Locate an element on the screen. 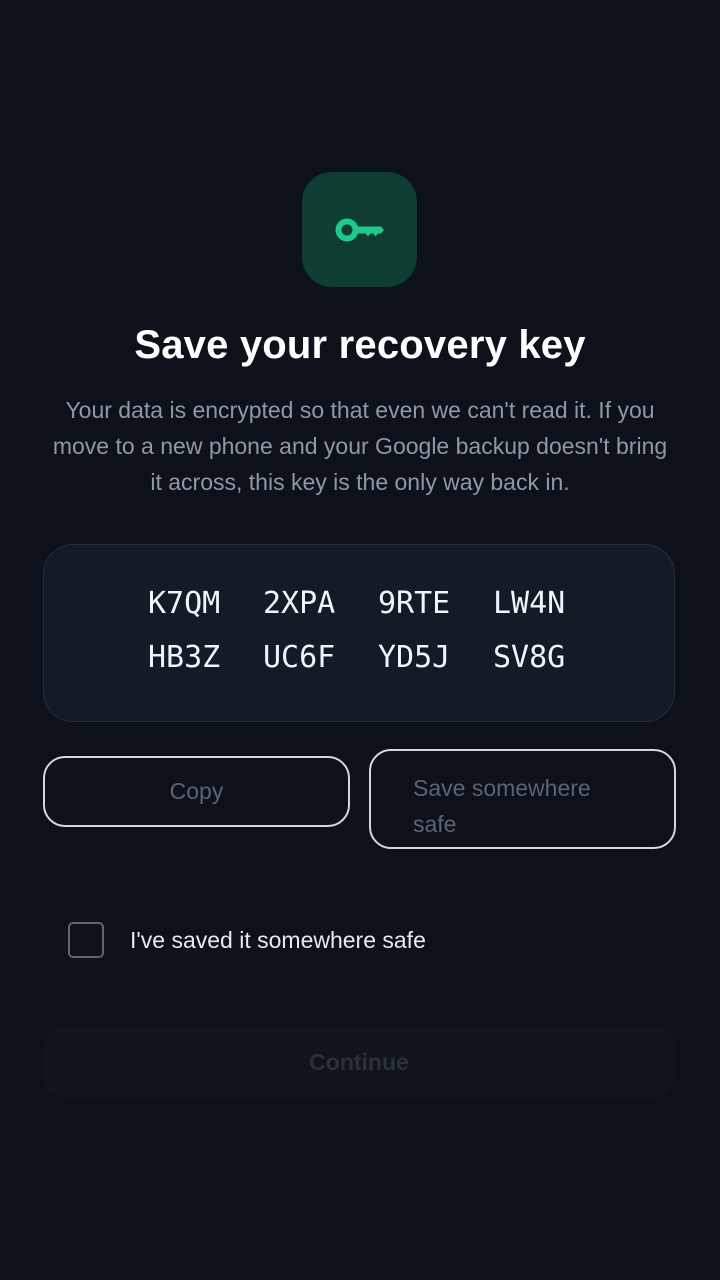 The image size is (720, 1280). key-chunk: SV8G is located at coordinates (529, 657).